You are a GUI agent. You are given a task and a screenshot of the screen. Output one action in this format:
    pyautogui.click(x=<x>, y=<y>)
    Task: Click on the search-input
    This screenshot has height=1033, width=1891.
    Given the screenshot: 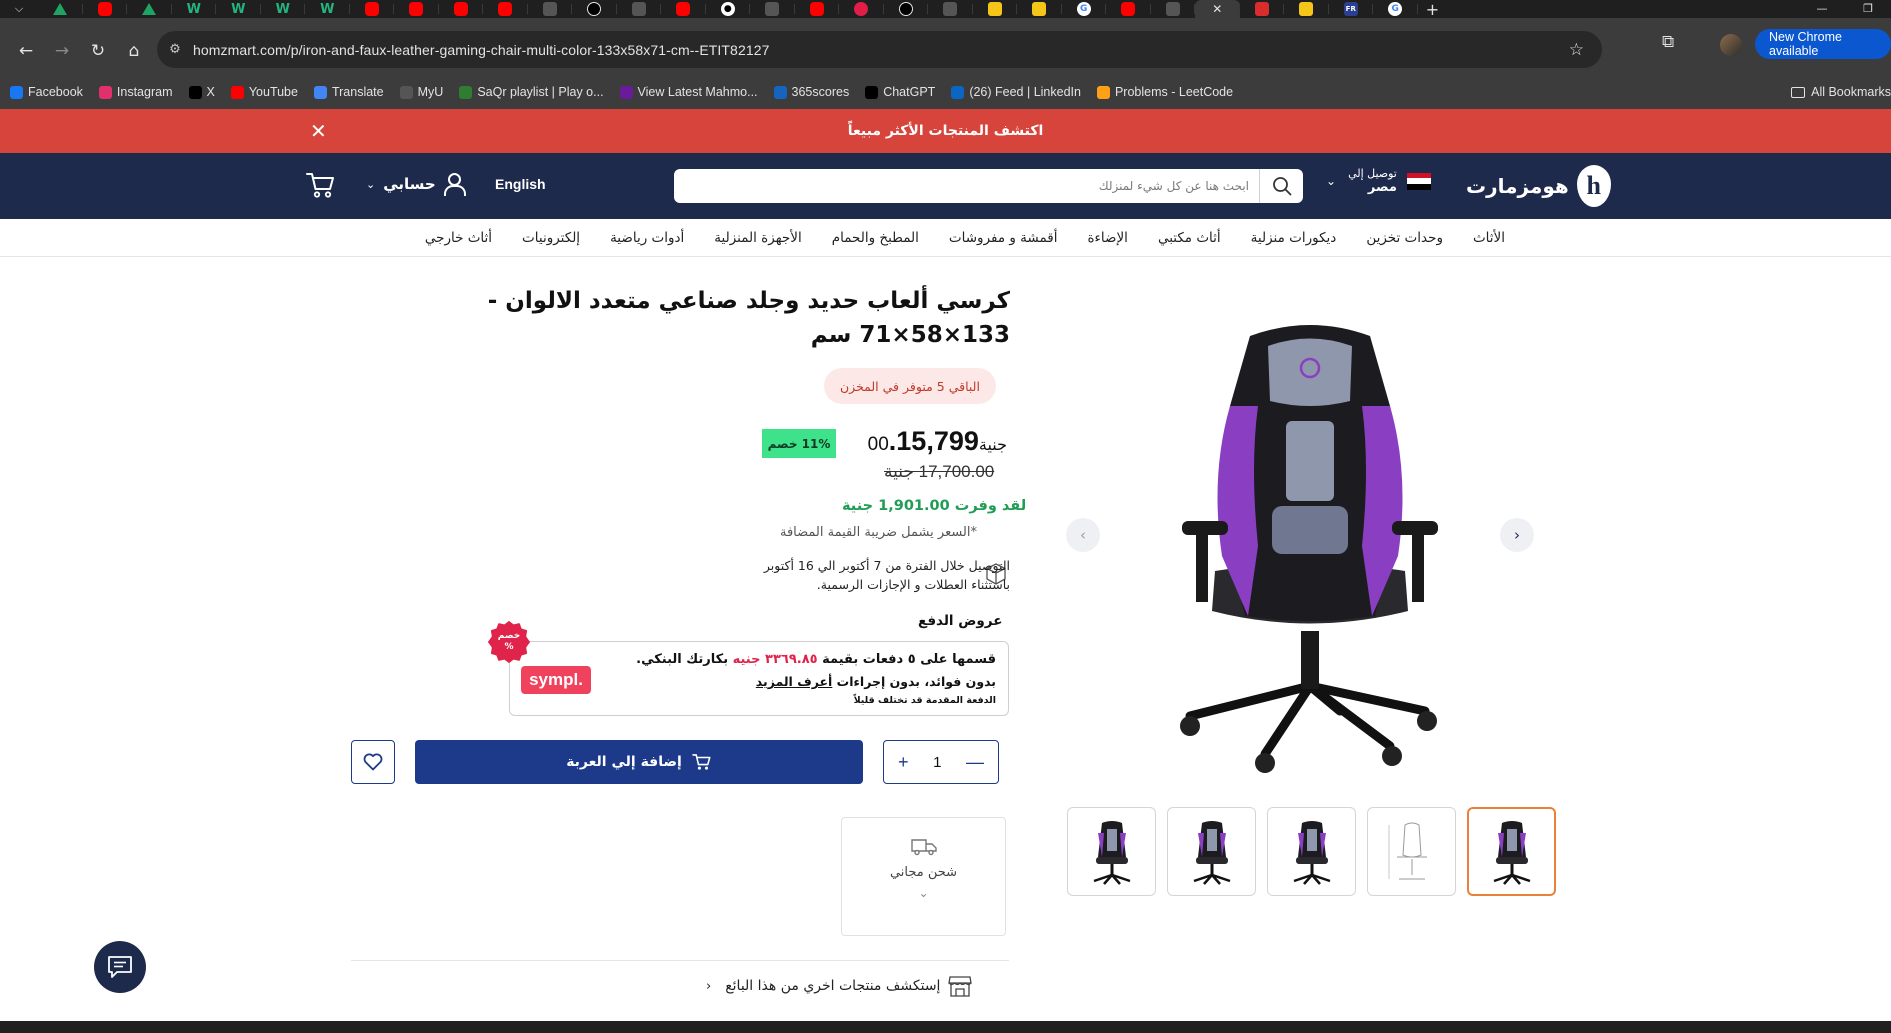 What is the action you would take?
    pyautogui.click(x=966, y=186)
    